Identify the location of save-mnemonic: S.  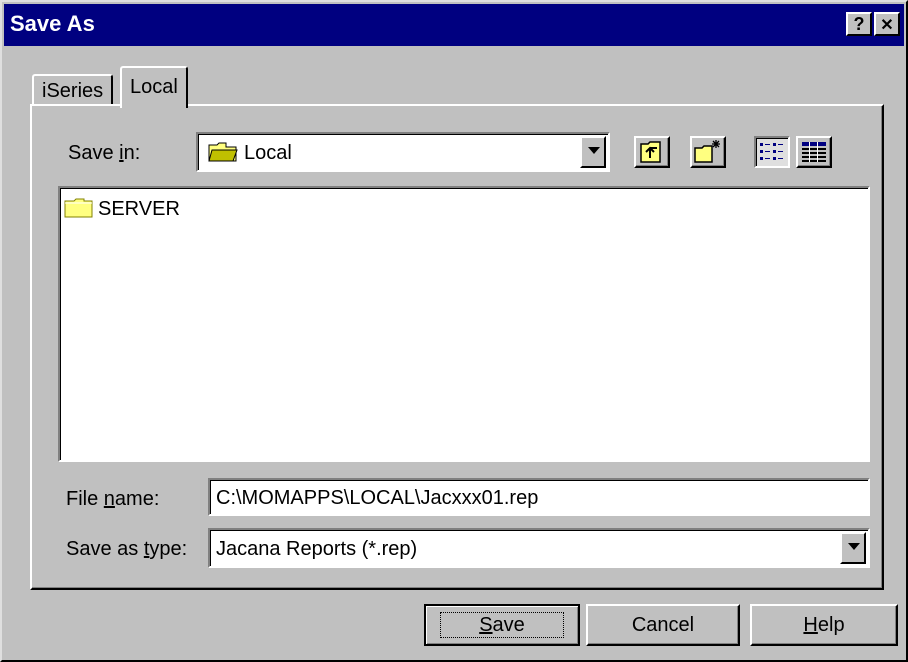
(486, 625).